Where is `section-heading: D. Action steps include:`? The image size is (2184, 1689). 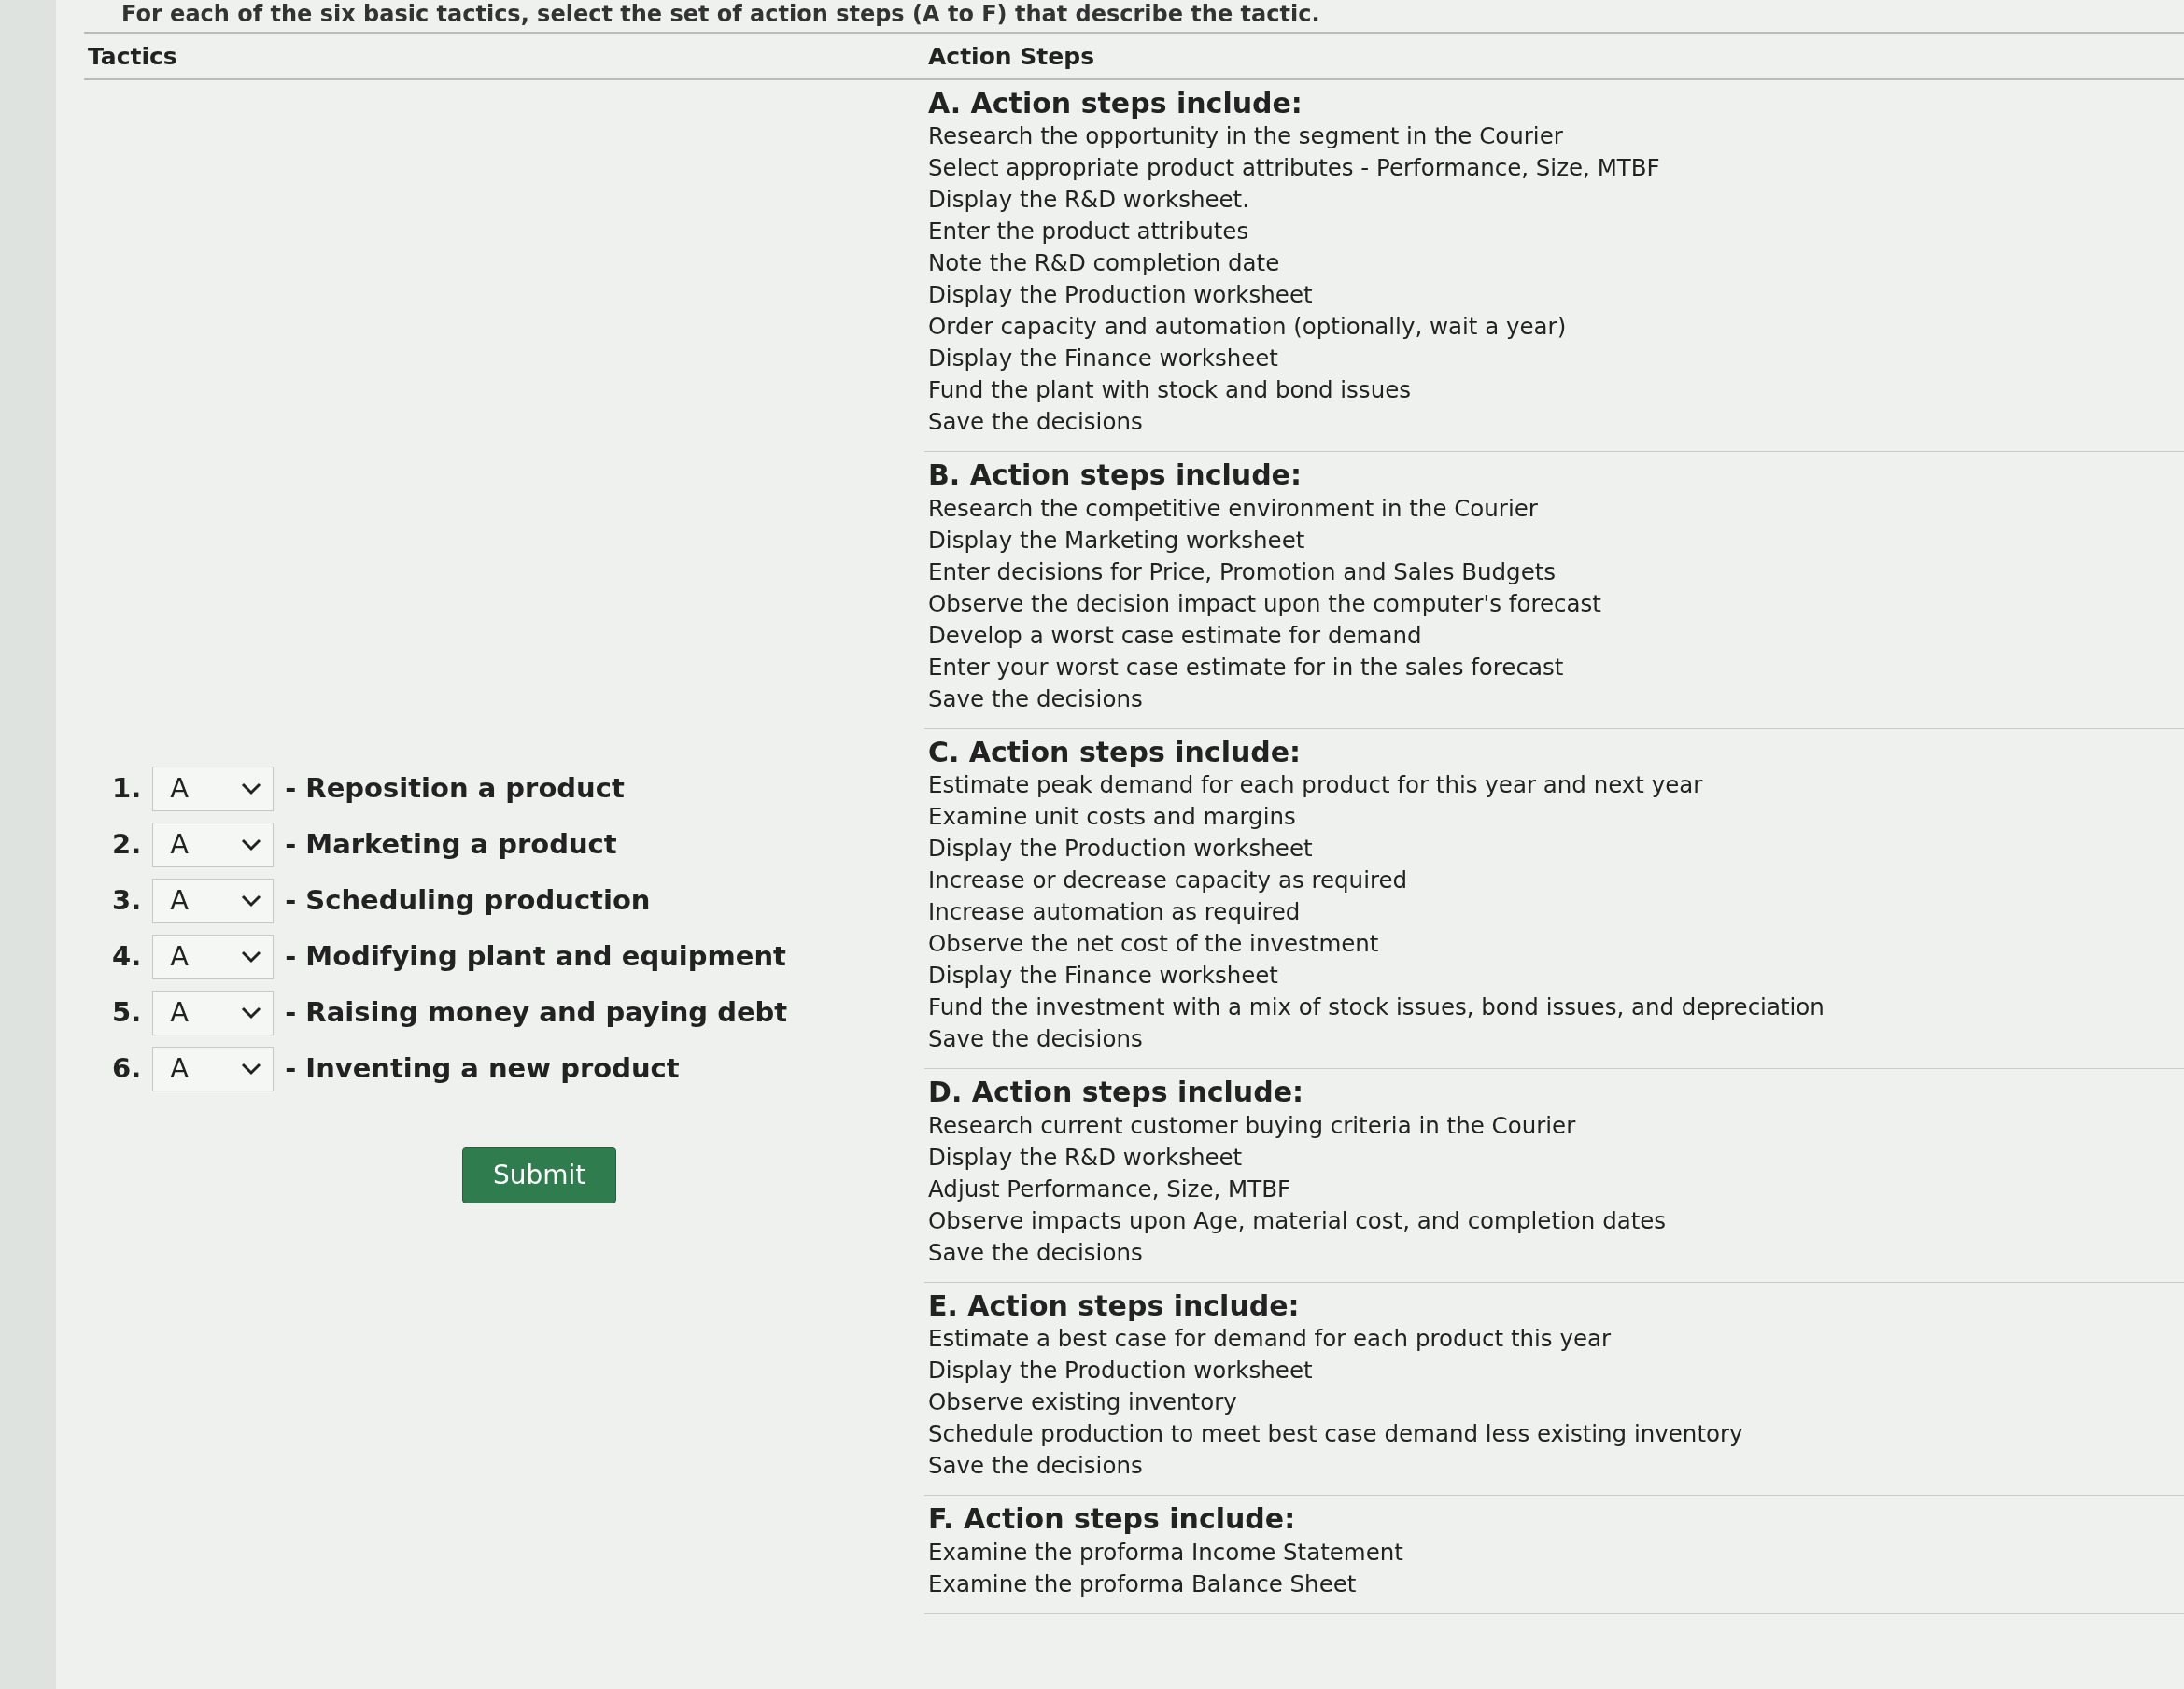
section-heading: D. Action steps include: is located at coordinates (1116, 1092).